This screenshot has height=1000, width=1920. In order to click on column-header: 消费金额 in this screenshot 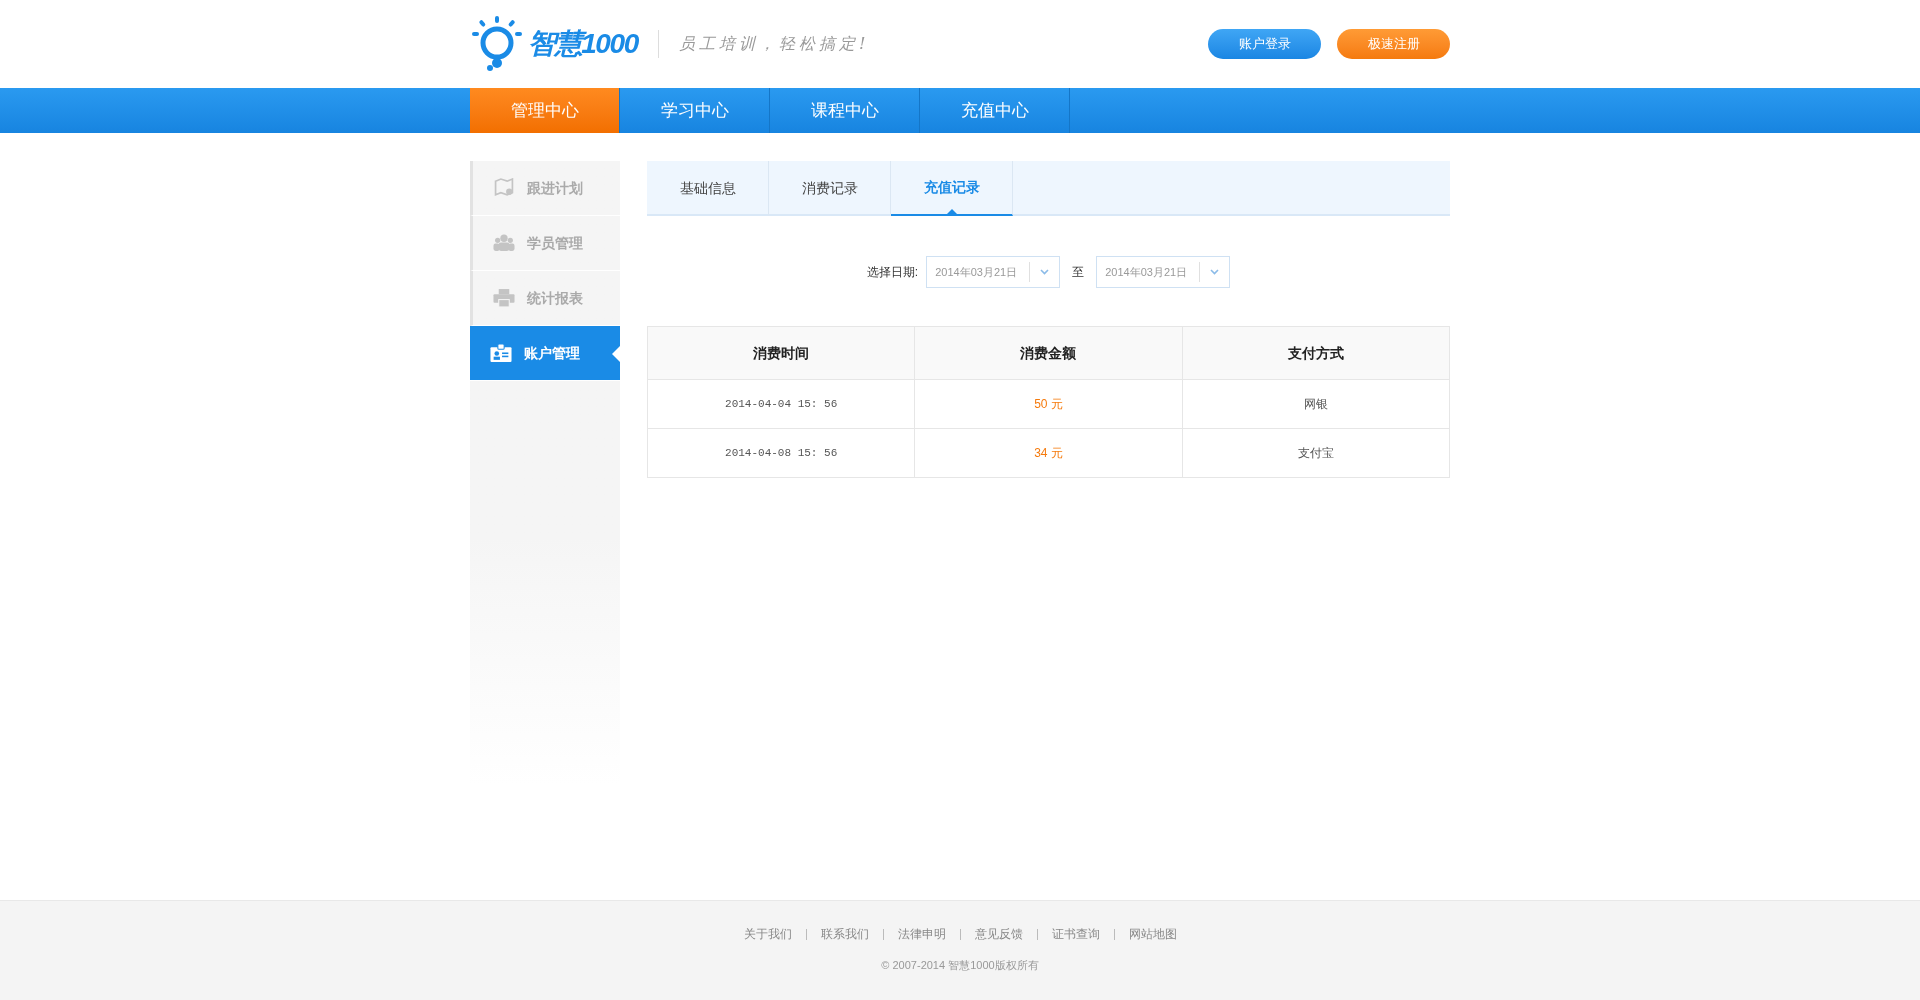, I will do `click(1048, 353)`.